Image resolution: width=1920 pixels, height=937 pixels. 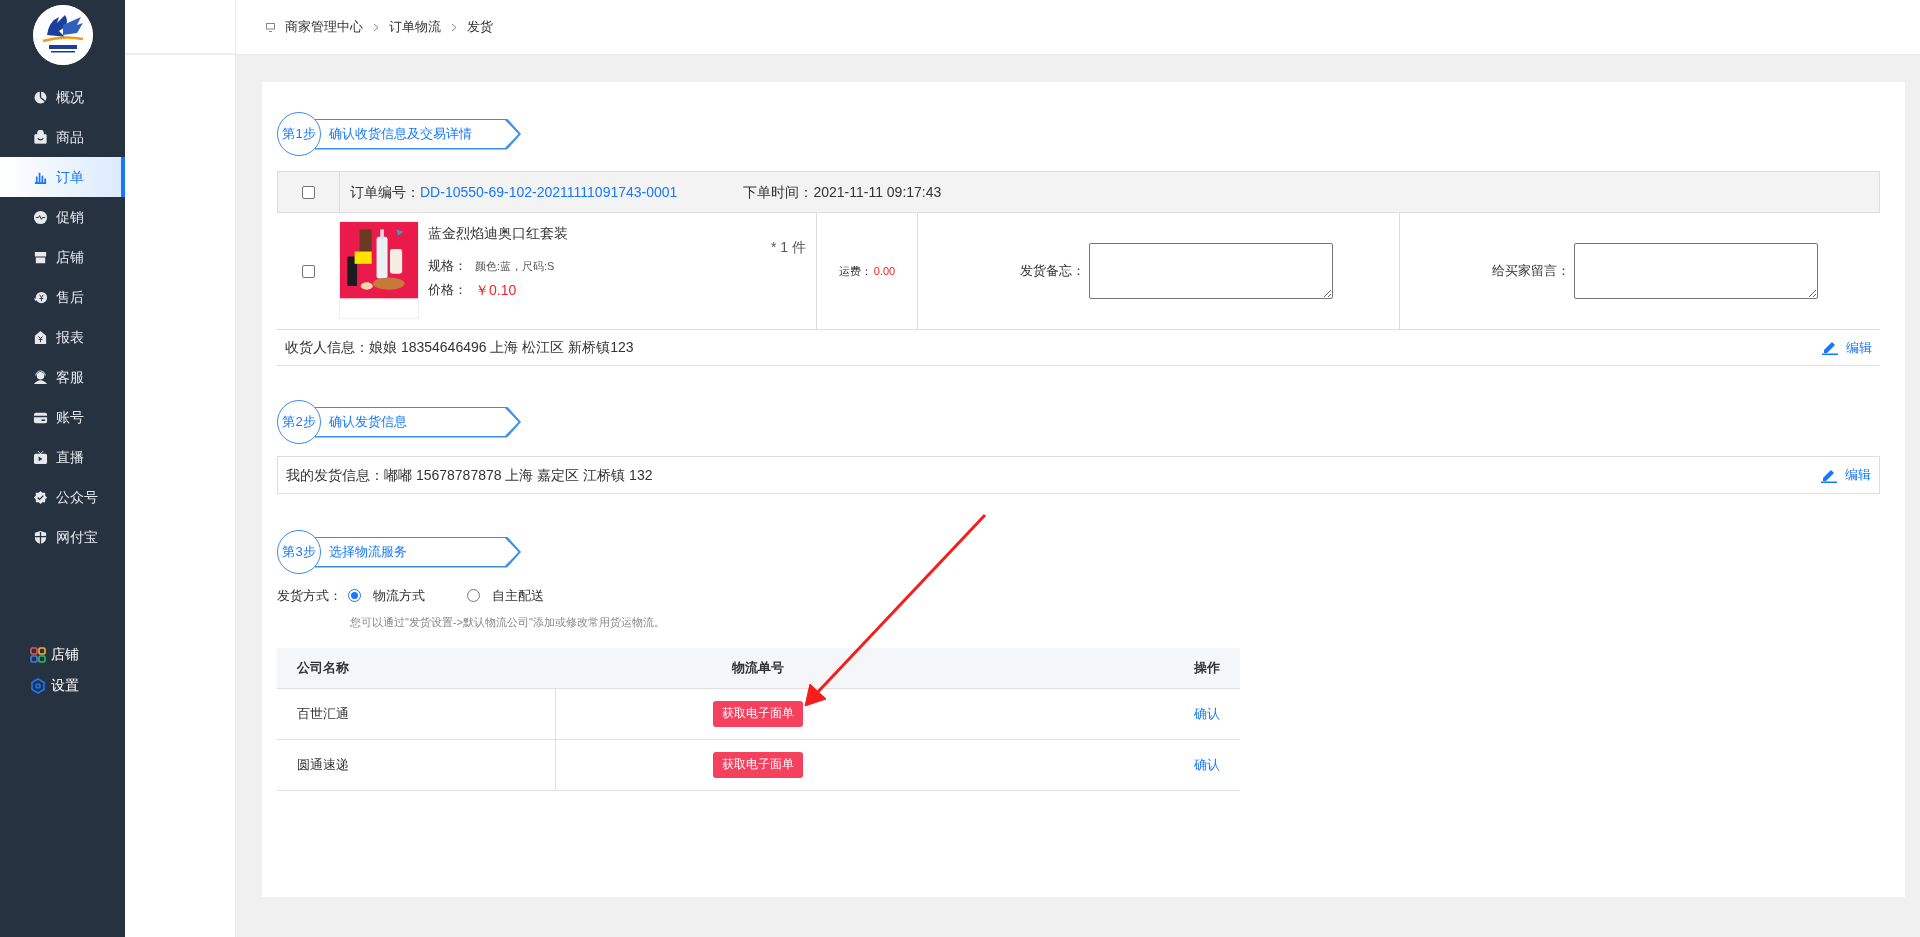 I want to click on column-header: 物流单号, so click(x=758, y=668).